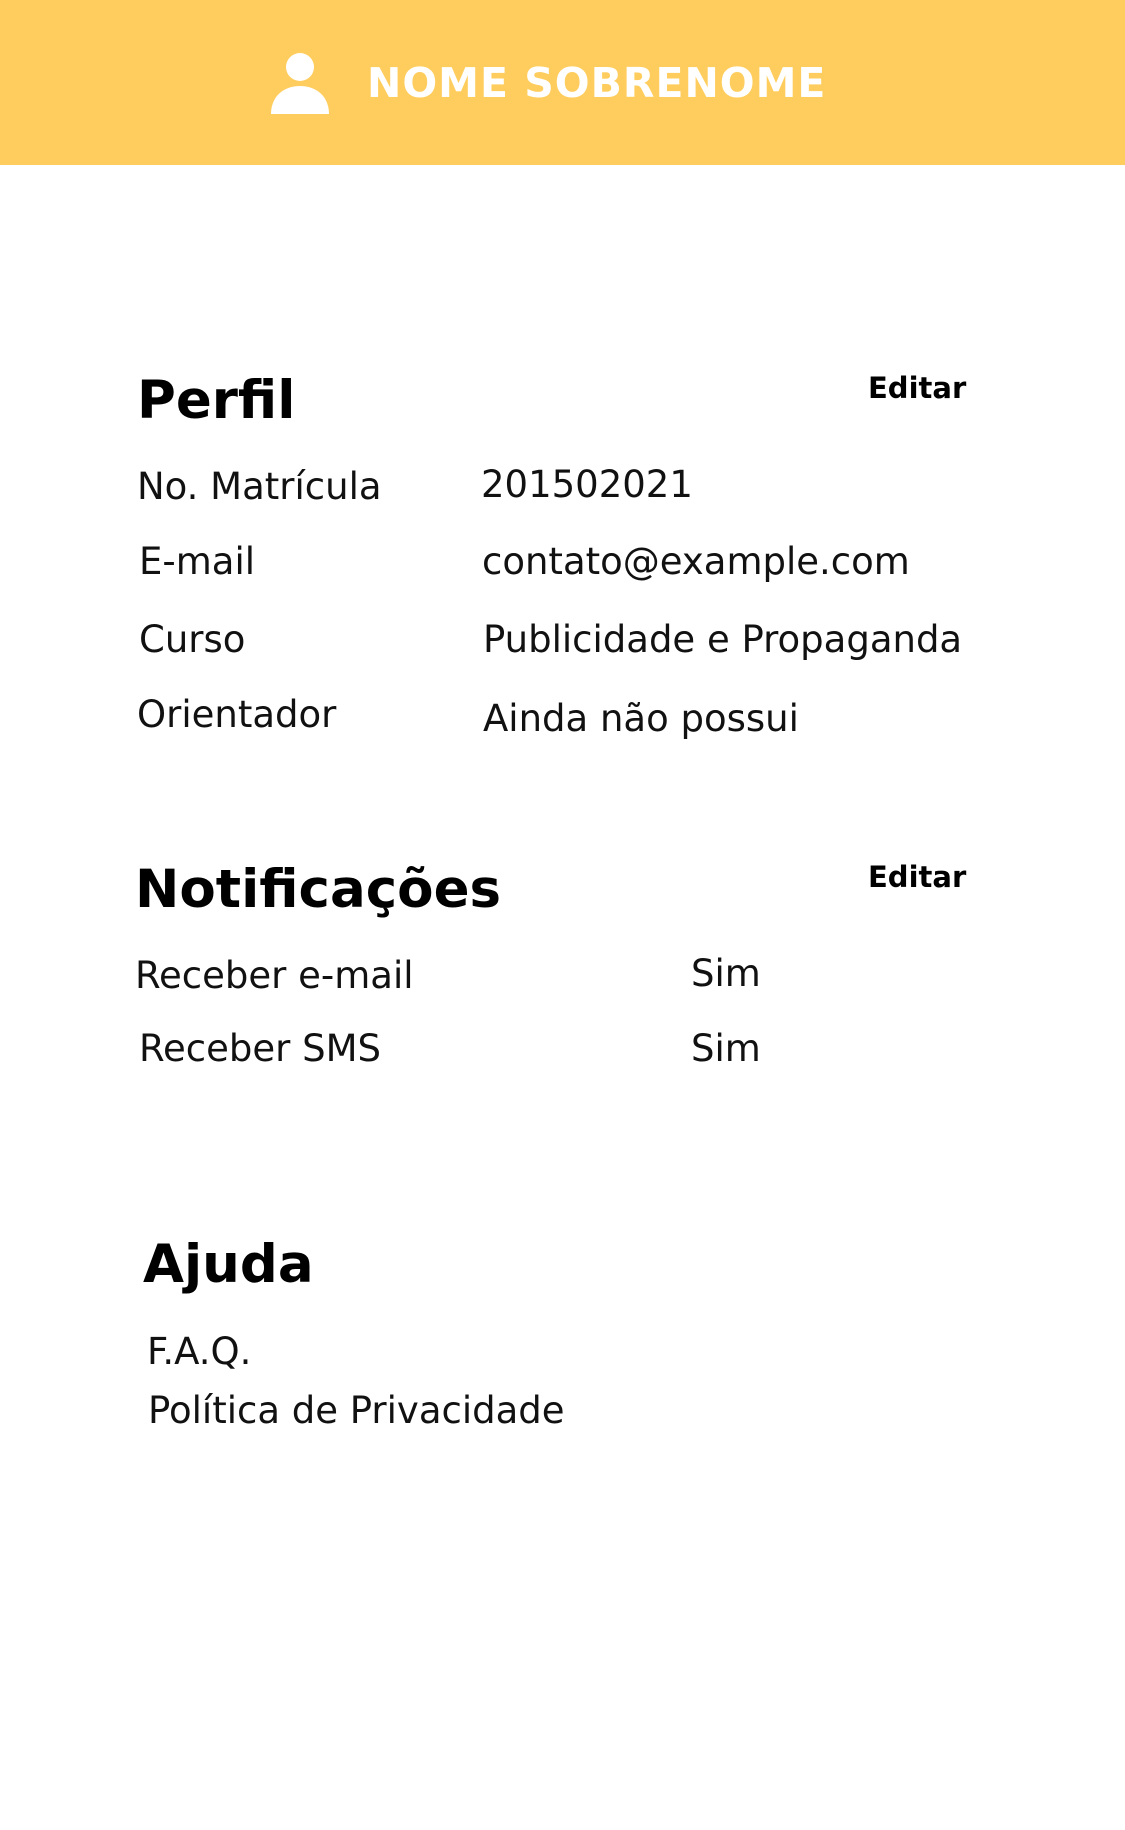 This screenshot has height=1830, width=1125. I want to click on notifications-edit-button: Editar, so click(917, 877).